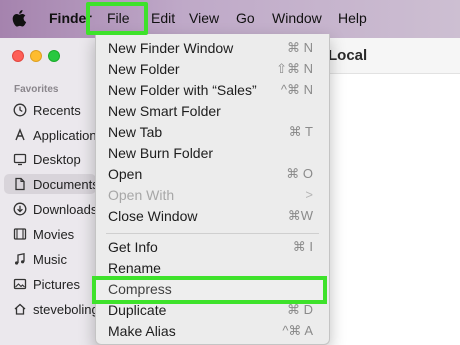 This screenshot has width=460, height=345. I want to click on menu-help: Help, so click(352, 18).